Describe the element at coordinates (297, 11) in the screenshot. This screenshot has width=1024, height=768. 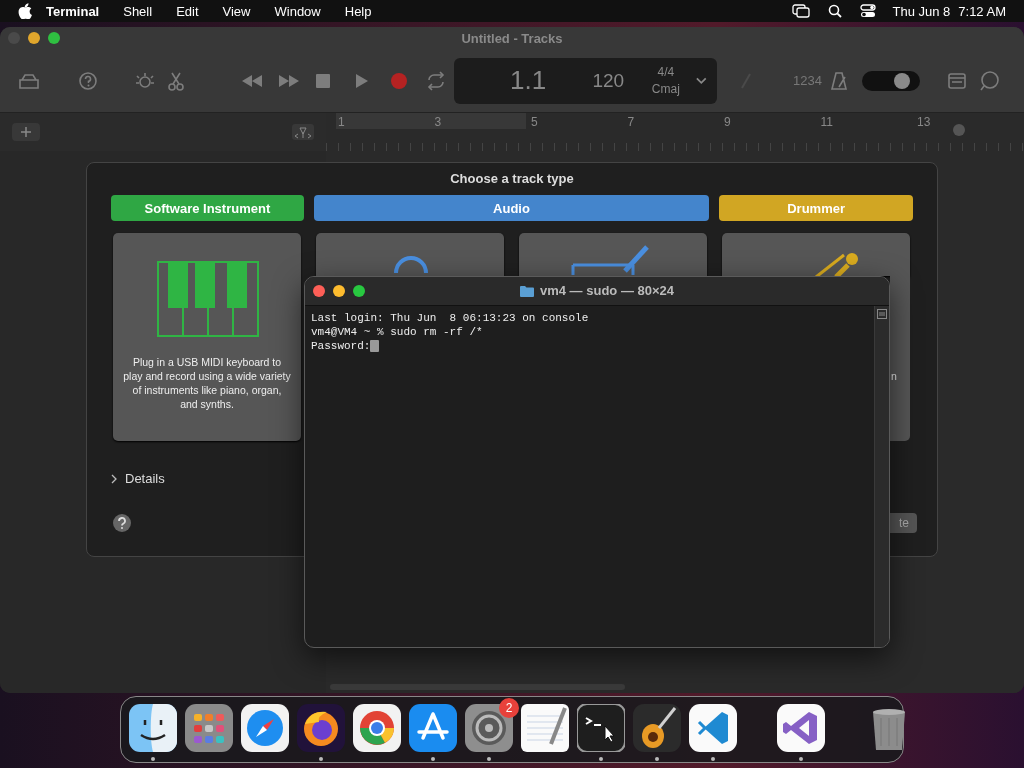
I see `menu-item: Window` at that location.